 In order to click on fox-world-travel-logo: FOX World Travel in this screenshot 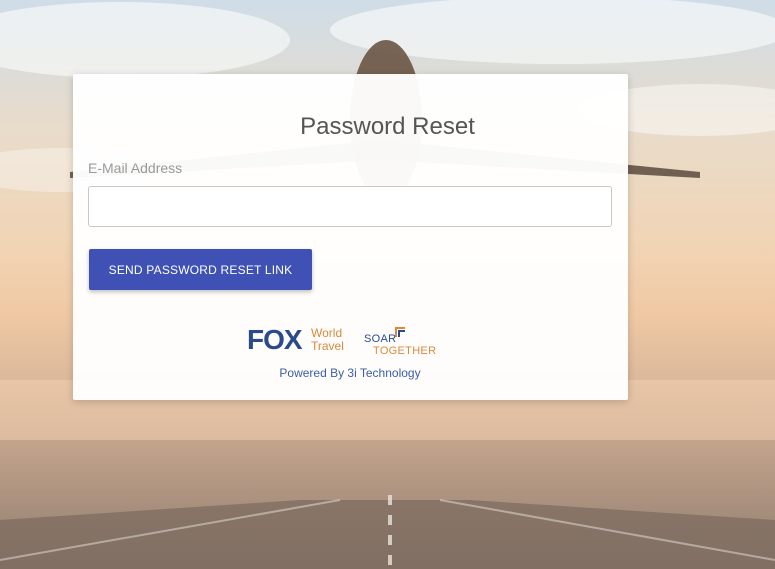, I will do `click(299, 341)`.